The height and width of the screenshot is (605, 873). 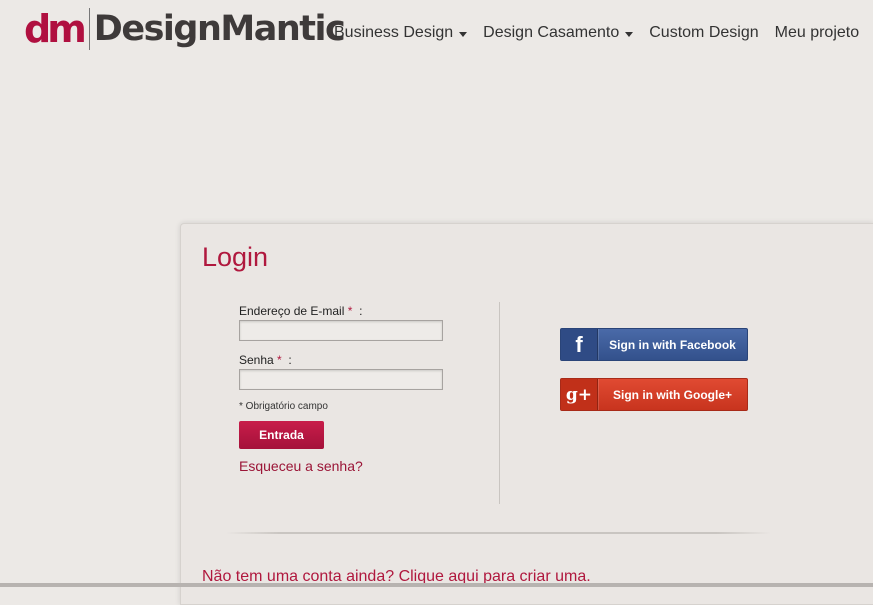 I want to click on nav-item-custom-design: Custom Design, so click(x=703, y=33).